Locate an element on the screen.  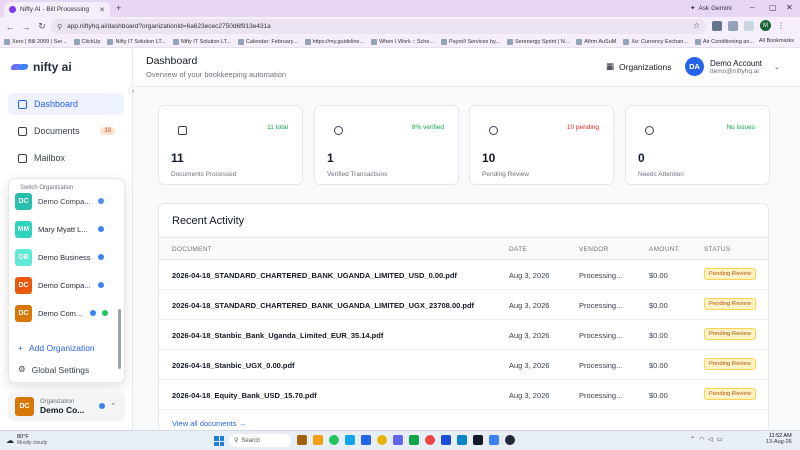
bookmark-star-icon: ☆ is located at coordinates (696, 25).